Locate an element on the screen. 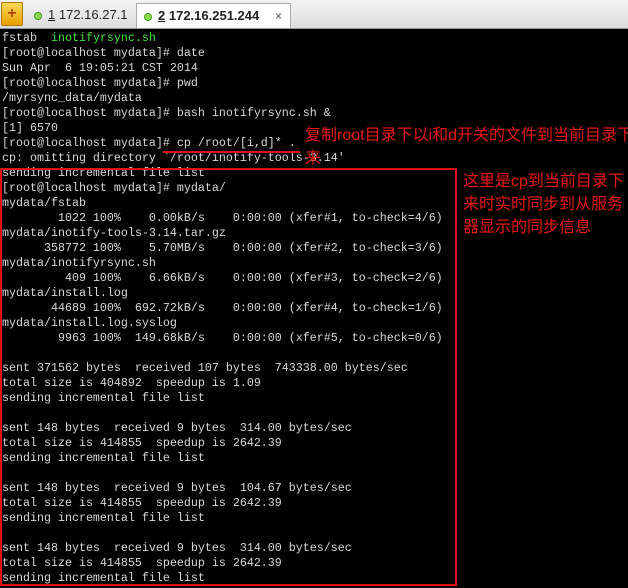 This screenshot has height=588, width=628. annotation-underline is located at coordinates (231, 152).